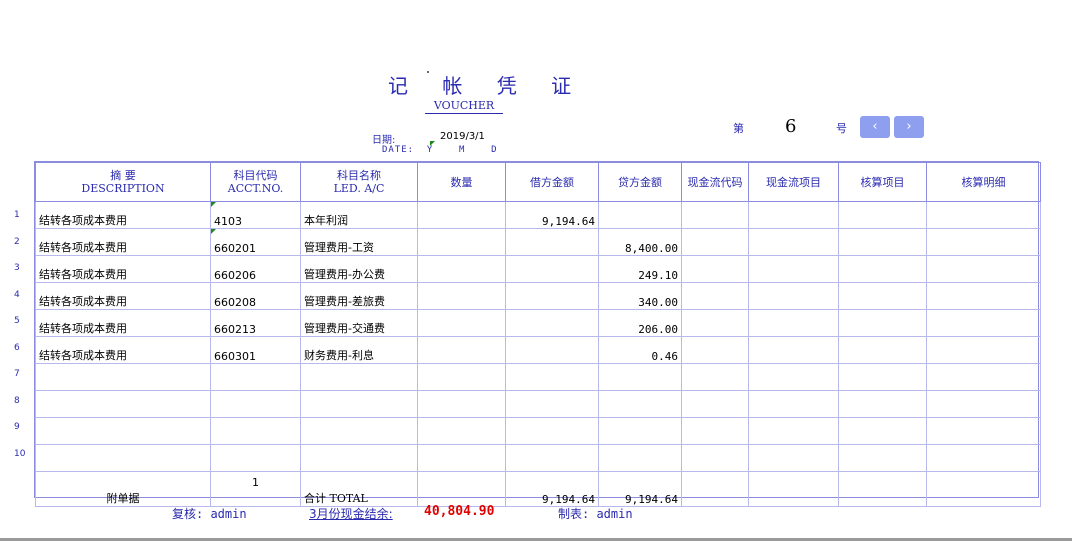 The image size is (1072, 541). I want to click on header-accounting-item: 核算项目, so click(882, 182).